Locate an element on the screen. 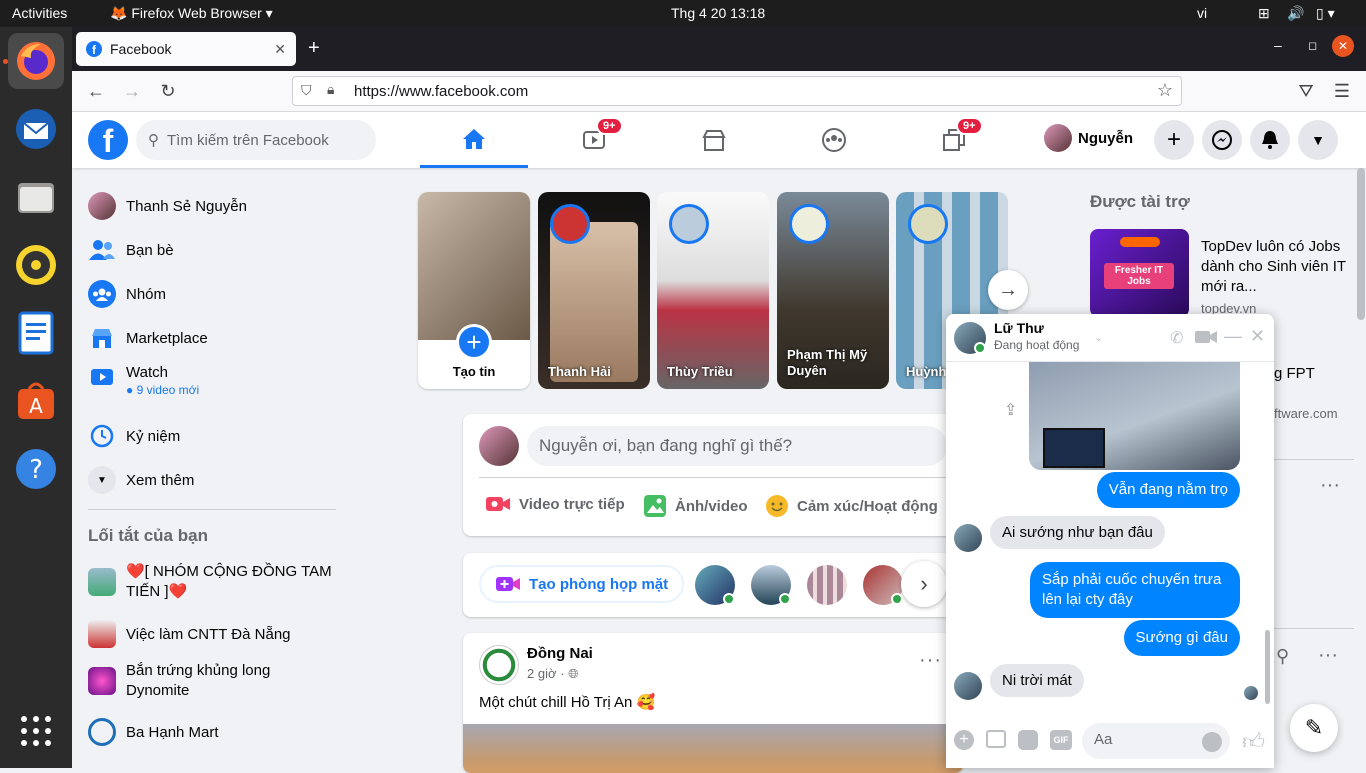 This screenshot has width=1366, height=773. firefox-dock-icon is located at coordinates (36, 61).